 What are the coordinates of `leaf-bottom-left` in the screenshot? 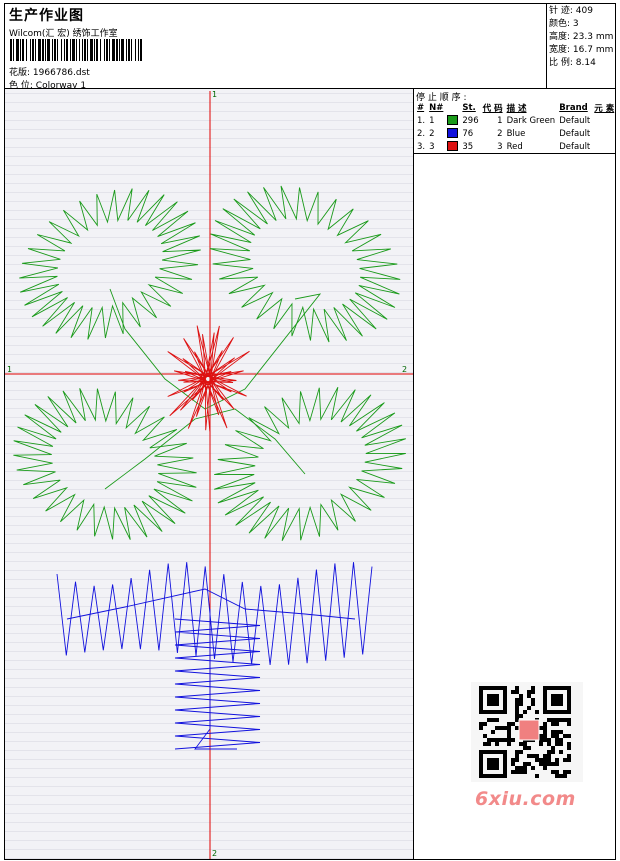 It's located at (105, 464).